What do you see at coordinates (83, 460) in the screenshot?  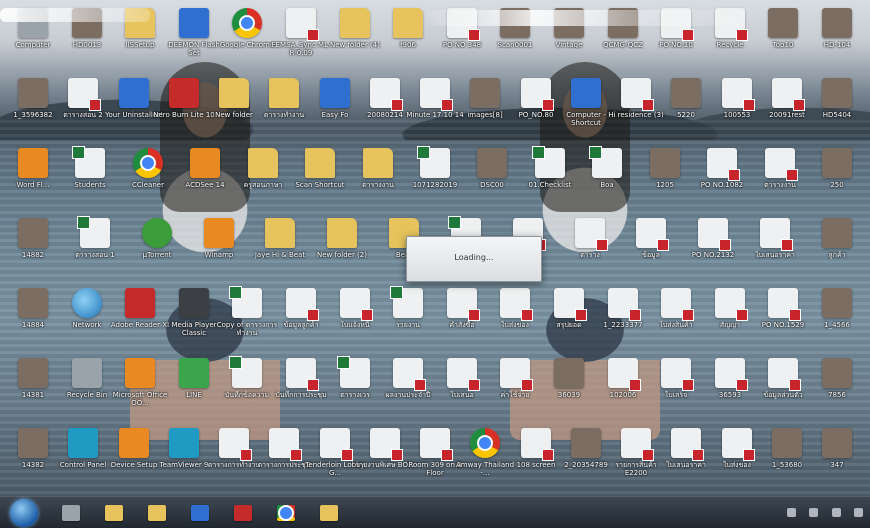 I see `desktop-icon: Control Panel` at bounding box center [83, 460].